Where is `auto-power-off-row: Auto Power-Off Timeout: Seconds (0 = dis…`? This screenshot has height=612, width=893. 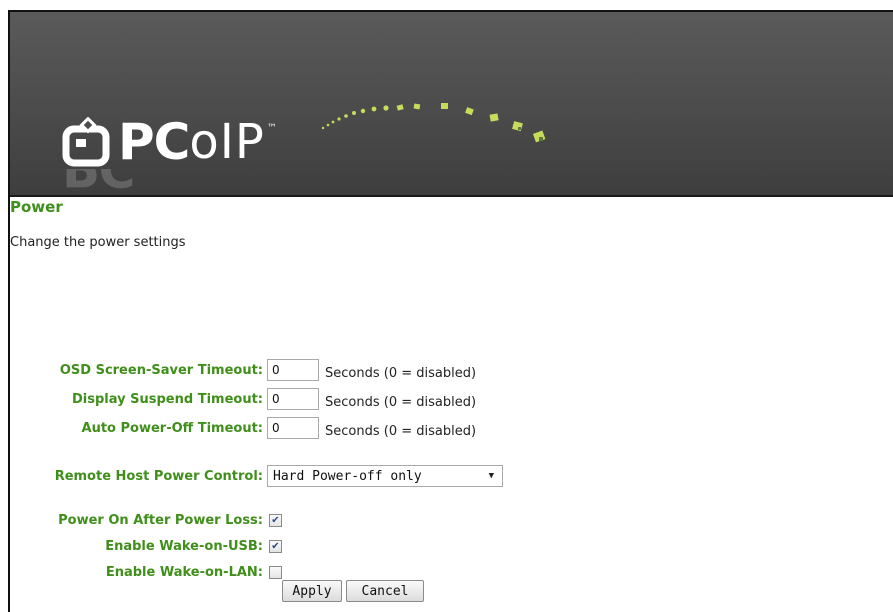 auto-power-off-row: Auto Power-Off Timeout: Seconds (0 = dis… is located at coordinates (300, 428).